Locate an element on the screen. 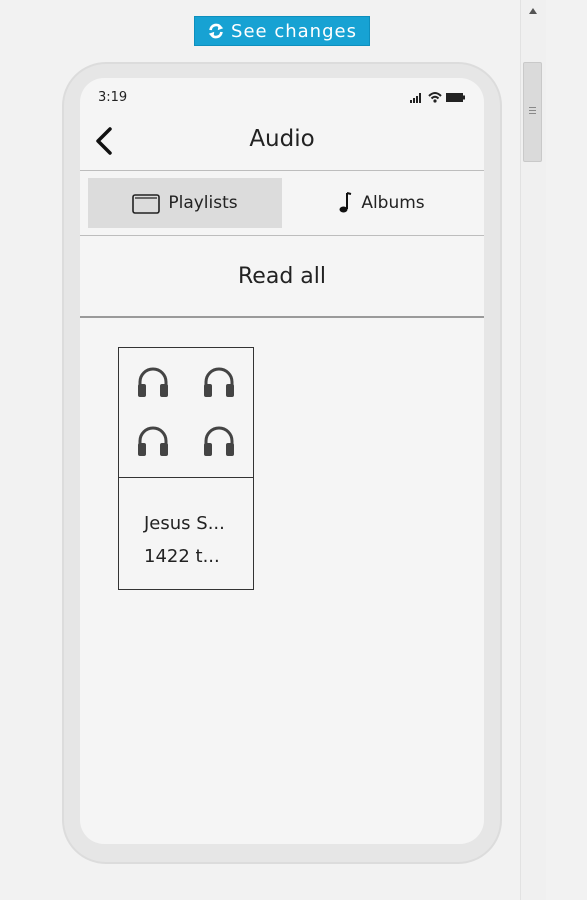 This screenshot has width=587, height=900. app-header: Audio is located at coordinates (282, 142).